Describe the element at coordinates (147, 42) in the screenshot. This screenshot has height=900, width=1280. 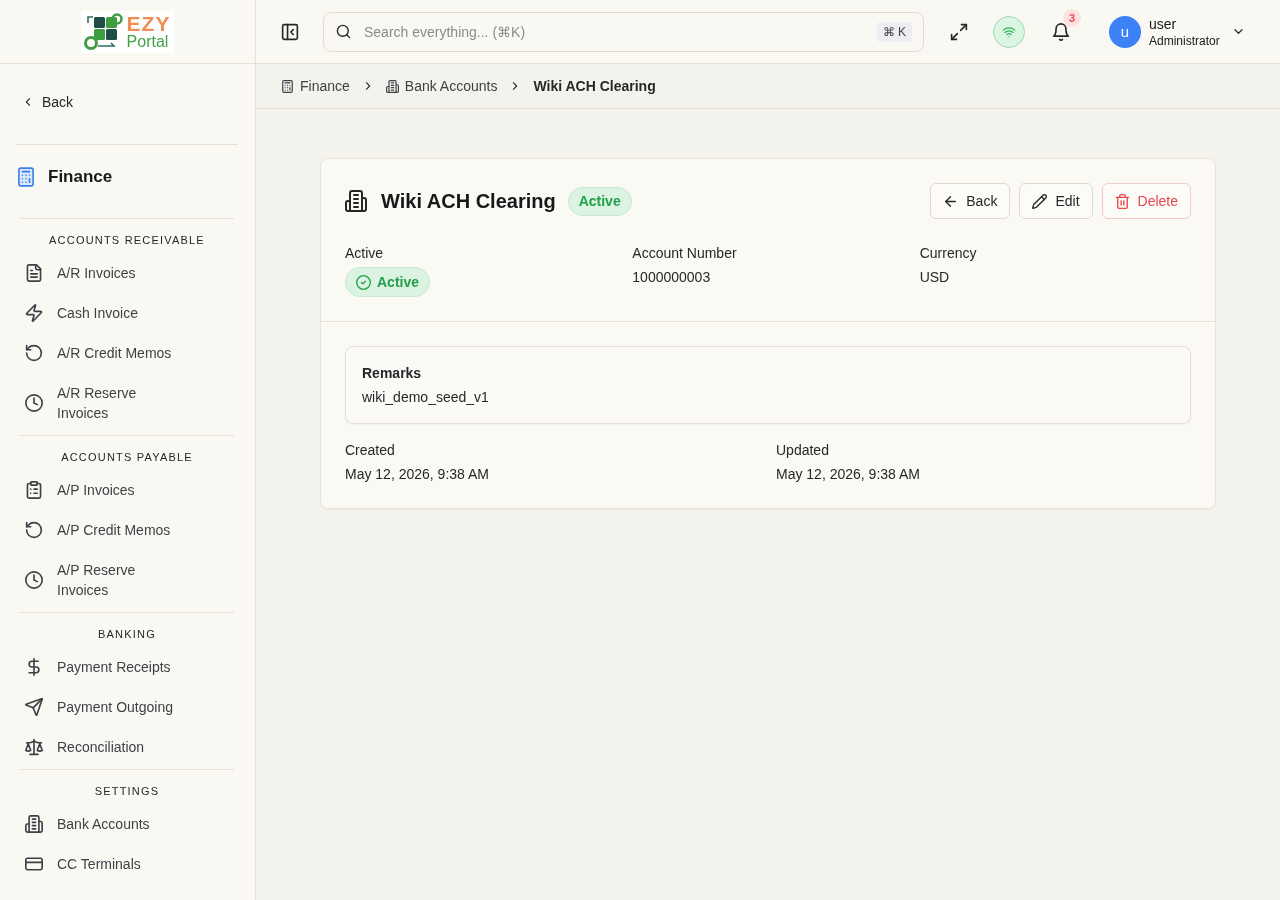
I see `logo-tagline: Portal` at that location.